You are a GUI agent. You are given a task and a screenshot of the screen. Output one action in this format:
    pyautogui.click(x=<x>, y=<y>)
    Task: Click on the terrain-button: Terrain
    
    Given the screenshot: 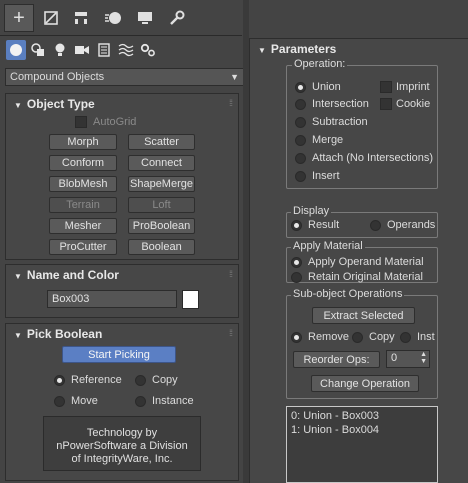 What is the action you would take?
    pyautogui.click(x=83, y=205)
    